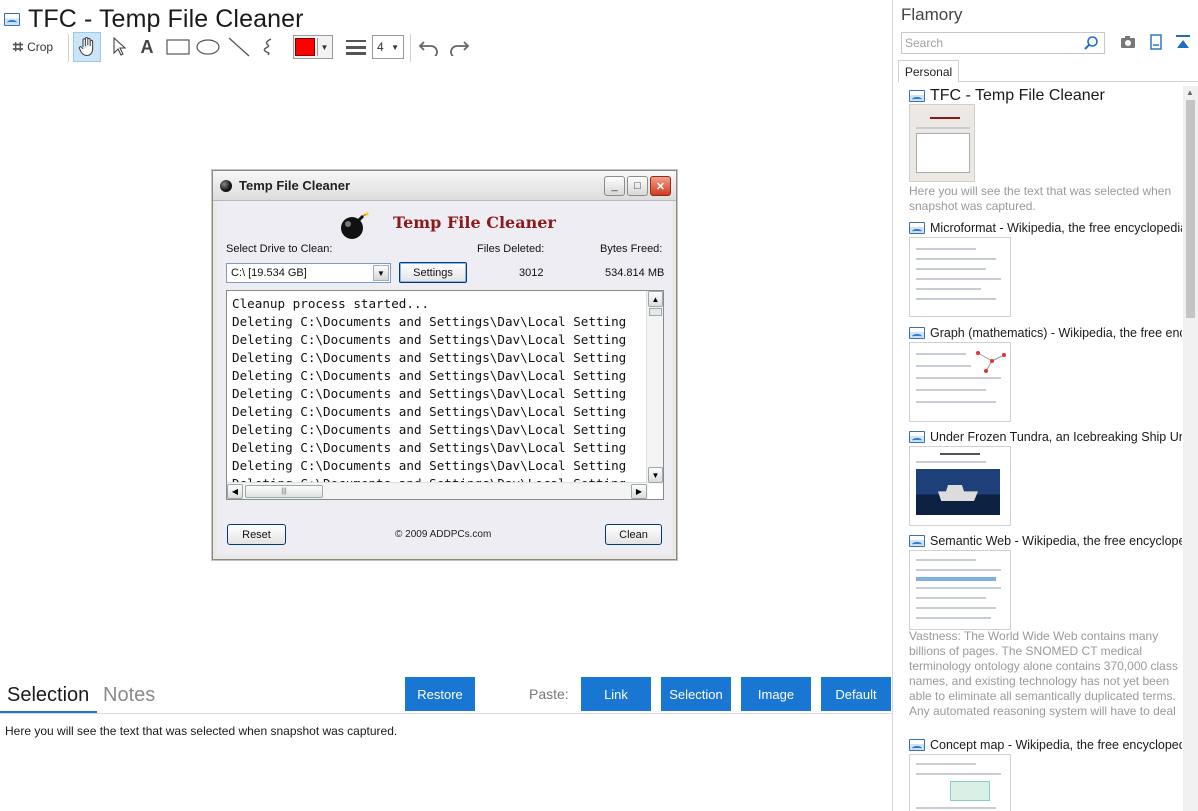 The width and height of the screenshot is (1198, 811). Describe the element at coordinates (631, 249) in the screenshot. I see `bytes-freed-label: Bytes Freed:` at that location.